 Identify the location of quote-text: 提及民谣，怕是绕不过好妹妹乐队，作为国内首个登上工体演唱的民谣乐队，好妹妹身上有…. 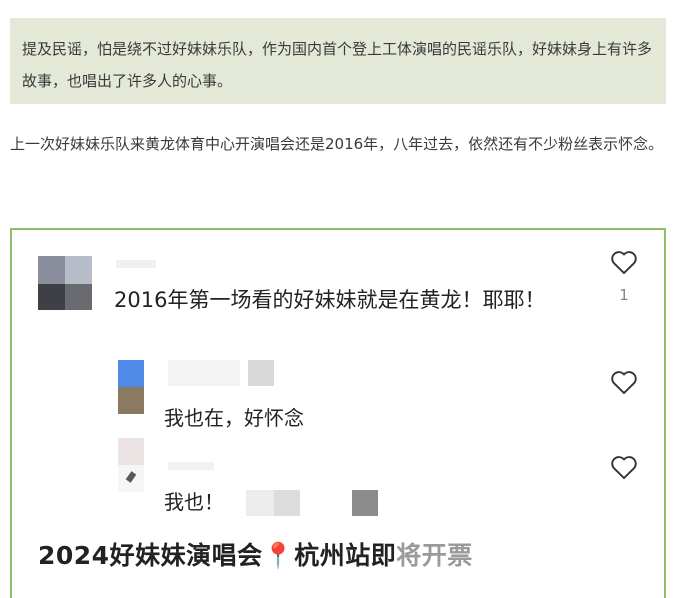
(337, 65).